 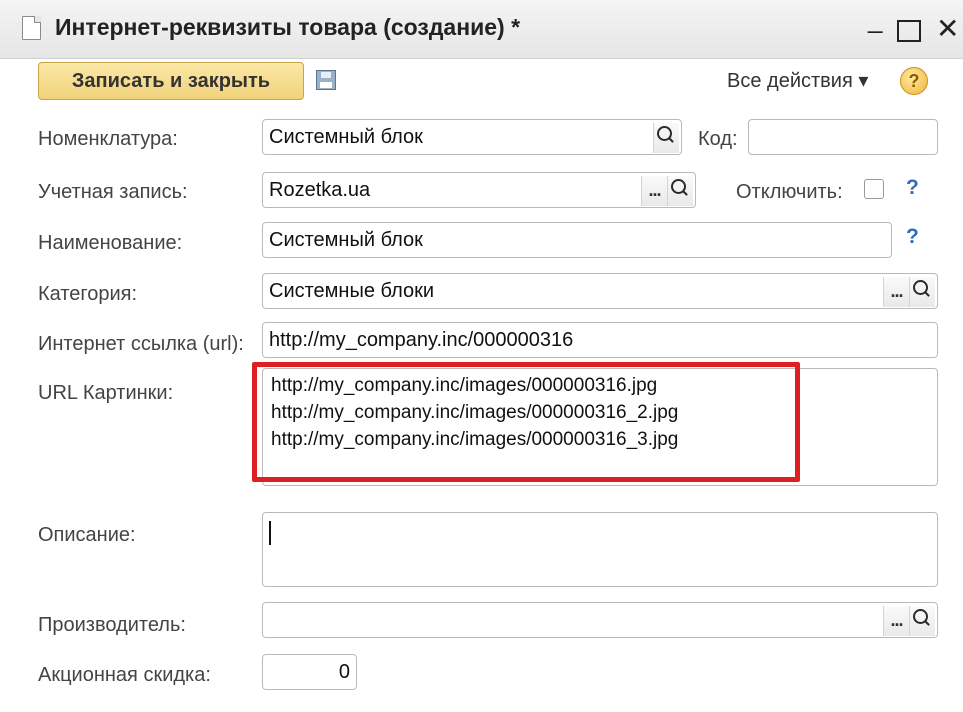 I want to click on account-search-button, so click(x=680, y=191).